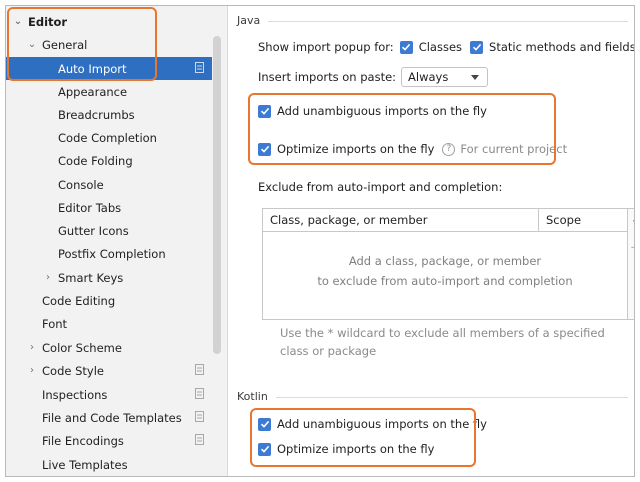 This screenshot has width=640, height=482. Describe the element at coordinates (475, 77) in the screenshot. I see `dropdown-arrow-icon` at that location.